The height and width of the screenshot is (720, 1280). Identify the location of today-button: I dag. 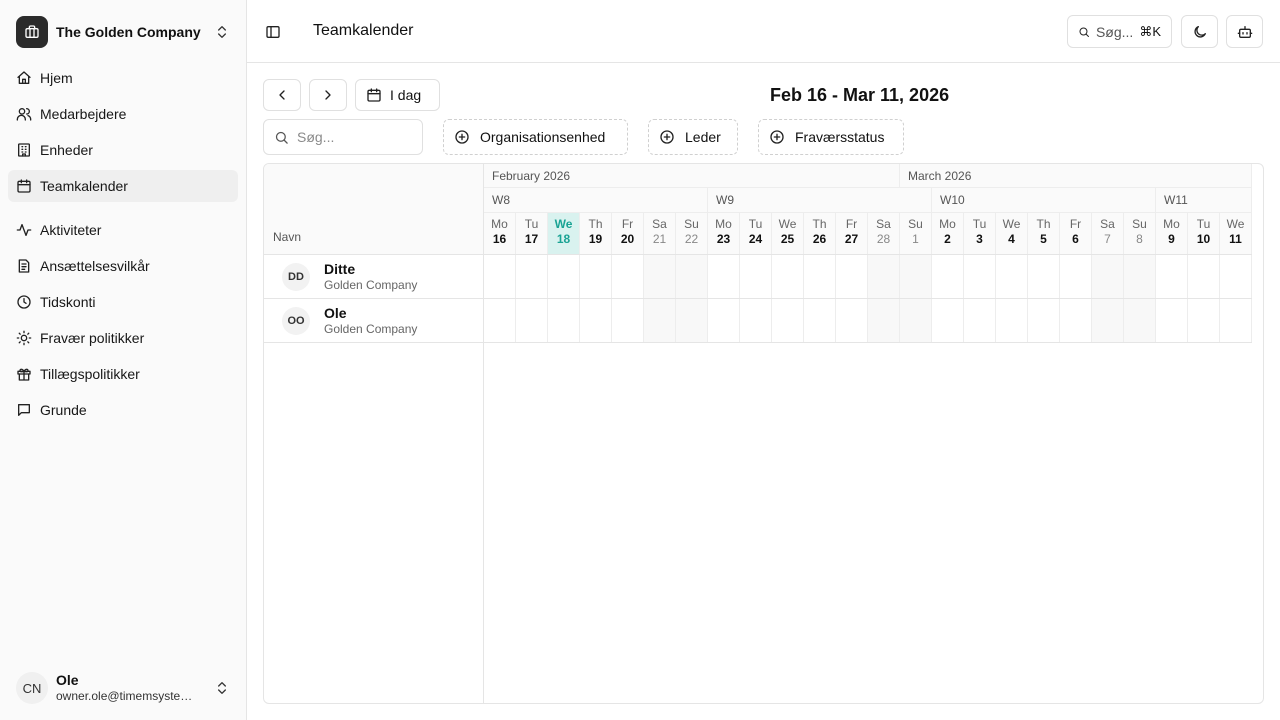
(397, 95).